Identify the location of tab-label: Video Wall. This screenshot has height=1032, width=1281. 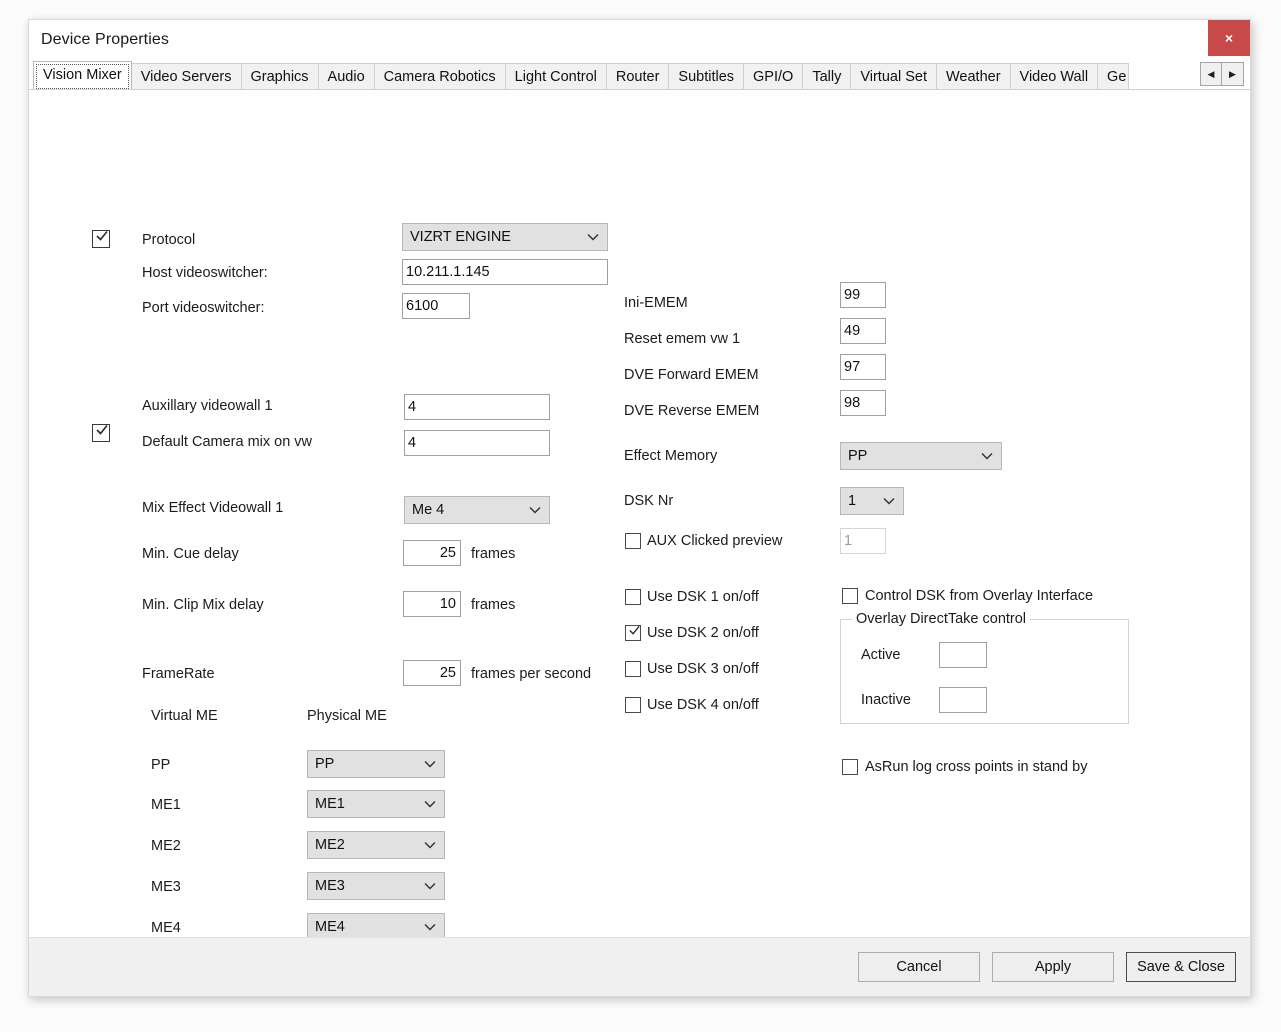
(1054, 77).